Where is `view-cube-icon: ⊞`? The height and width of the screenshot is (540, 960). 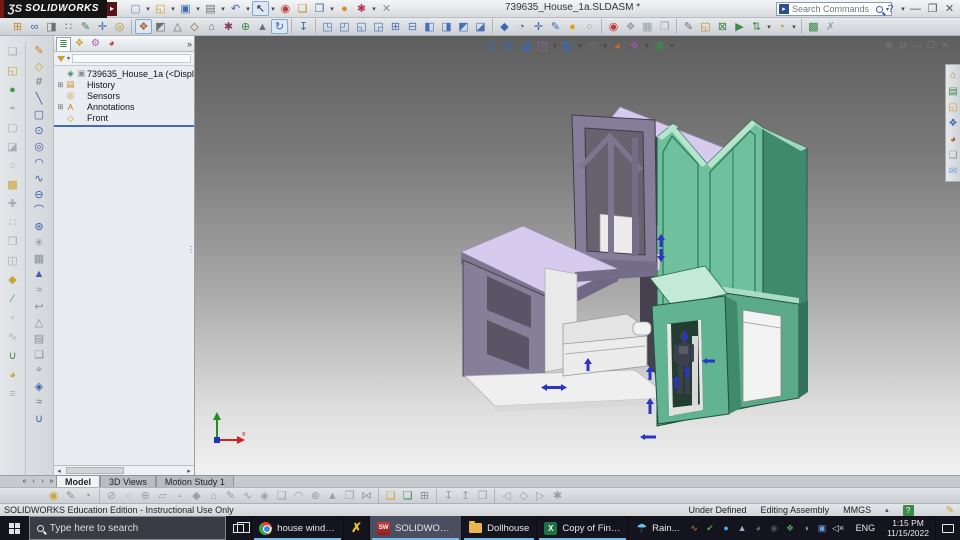 view-cube-icon: ⊞ is located at coordinates (395, 26).